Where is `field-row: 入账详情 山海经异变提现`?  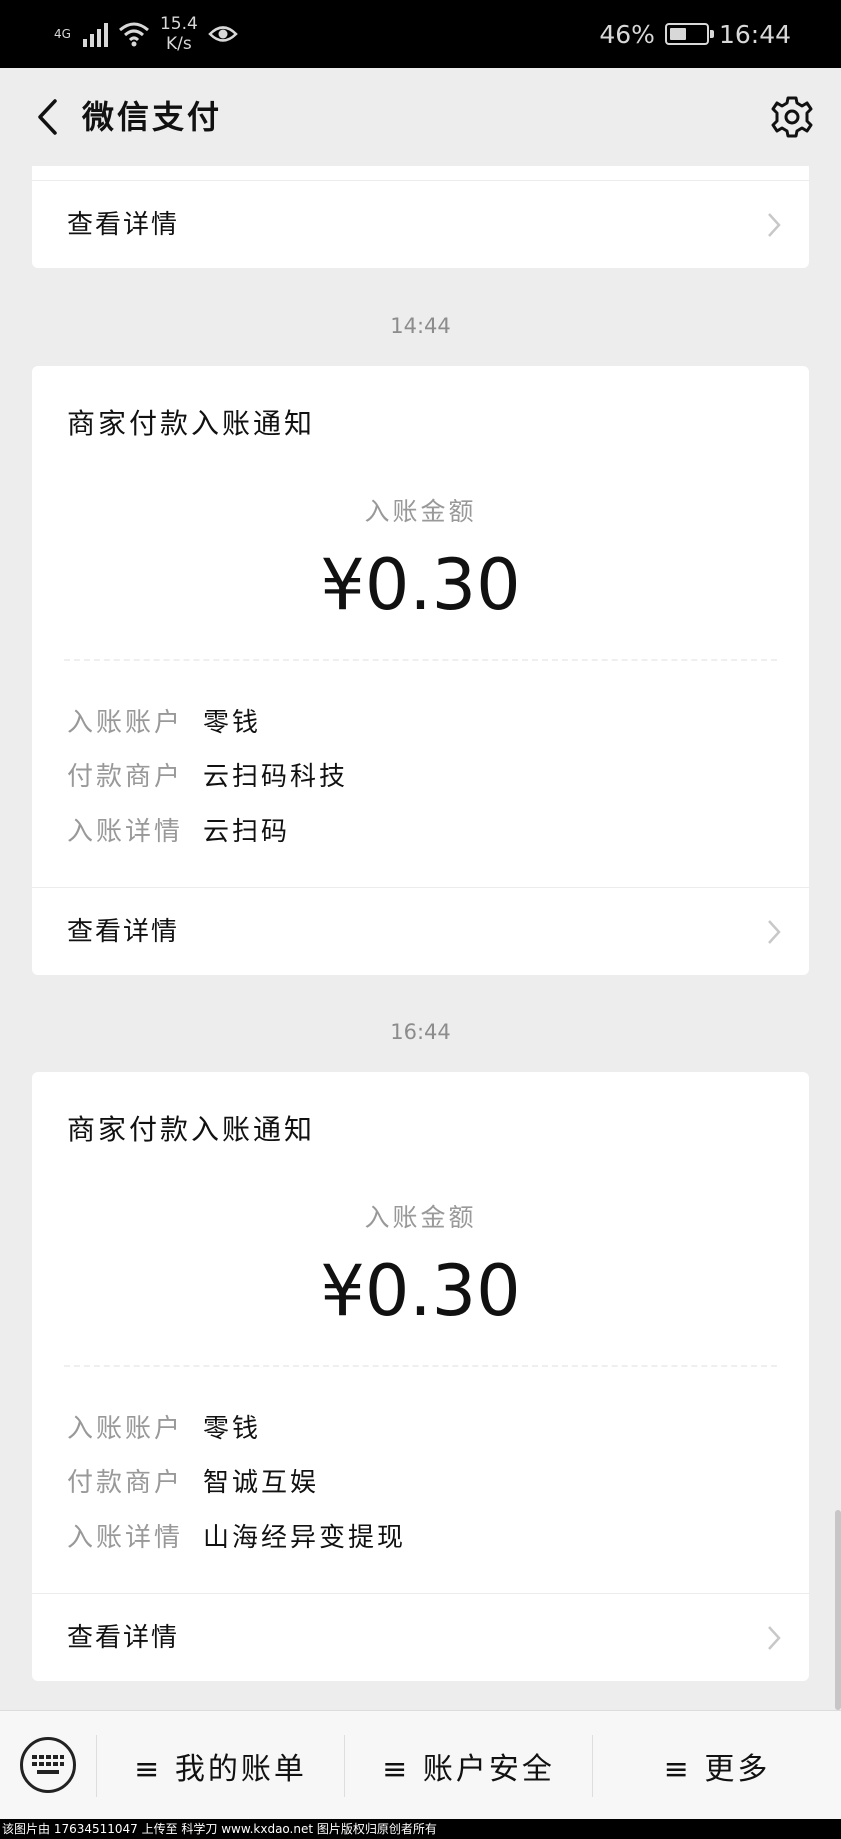
field-row: 入账详情 山海经异变提现 is located at coordinates (236, 1535).